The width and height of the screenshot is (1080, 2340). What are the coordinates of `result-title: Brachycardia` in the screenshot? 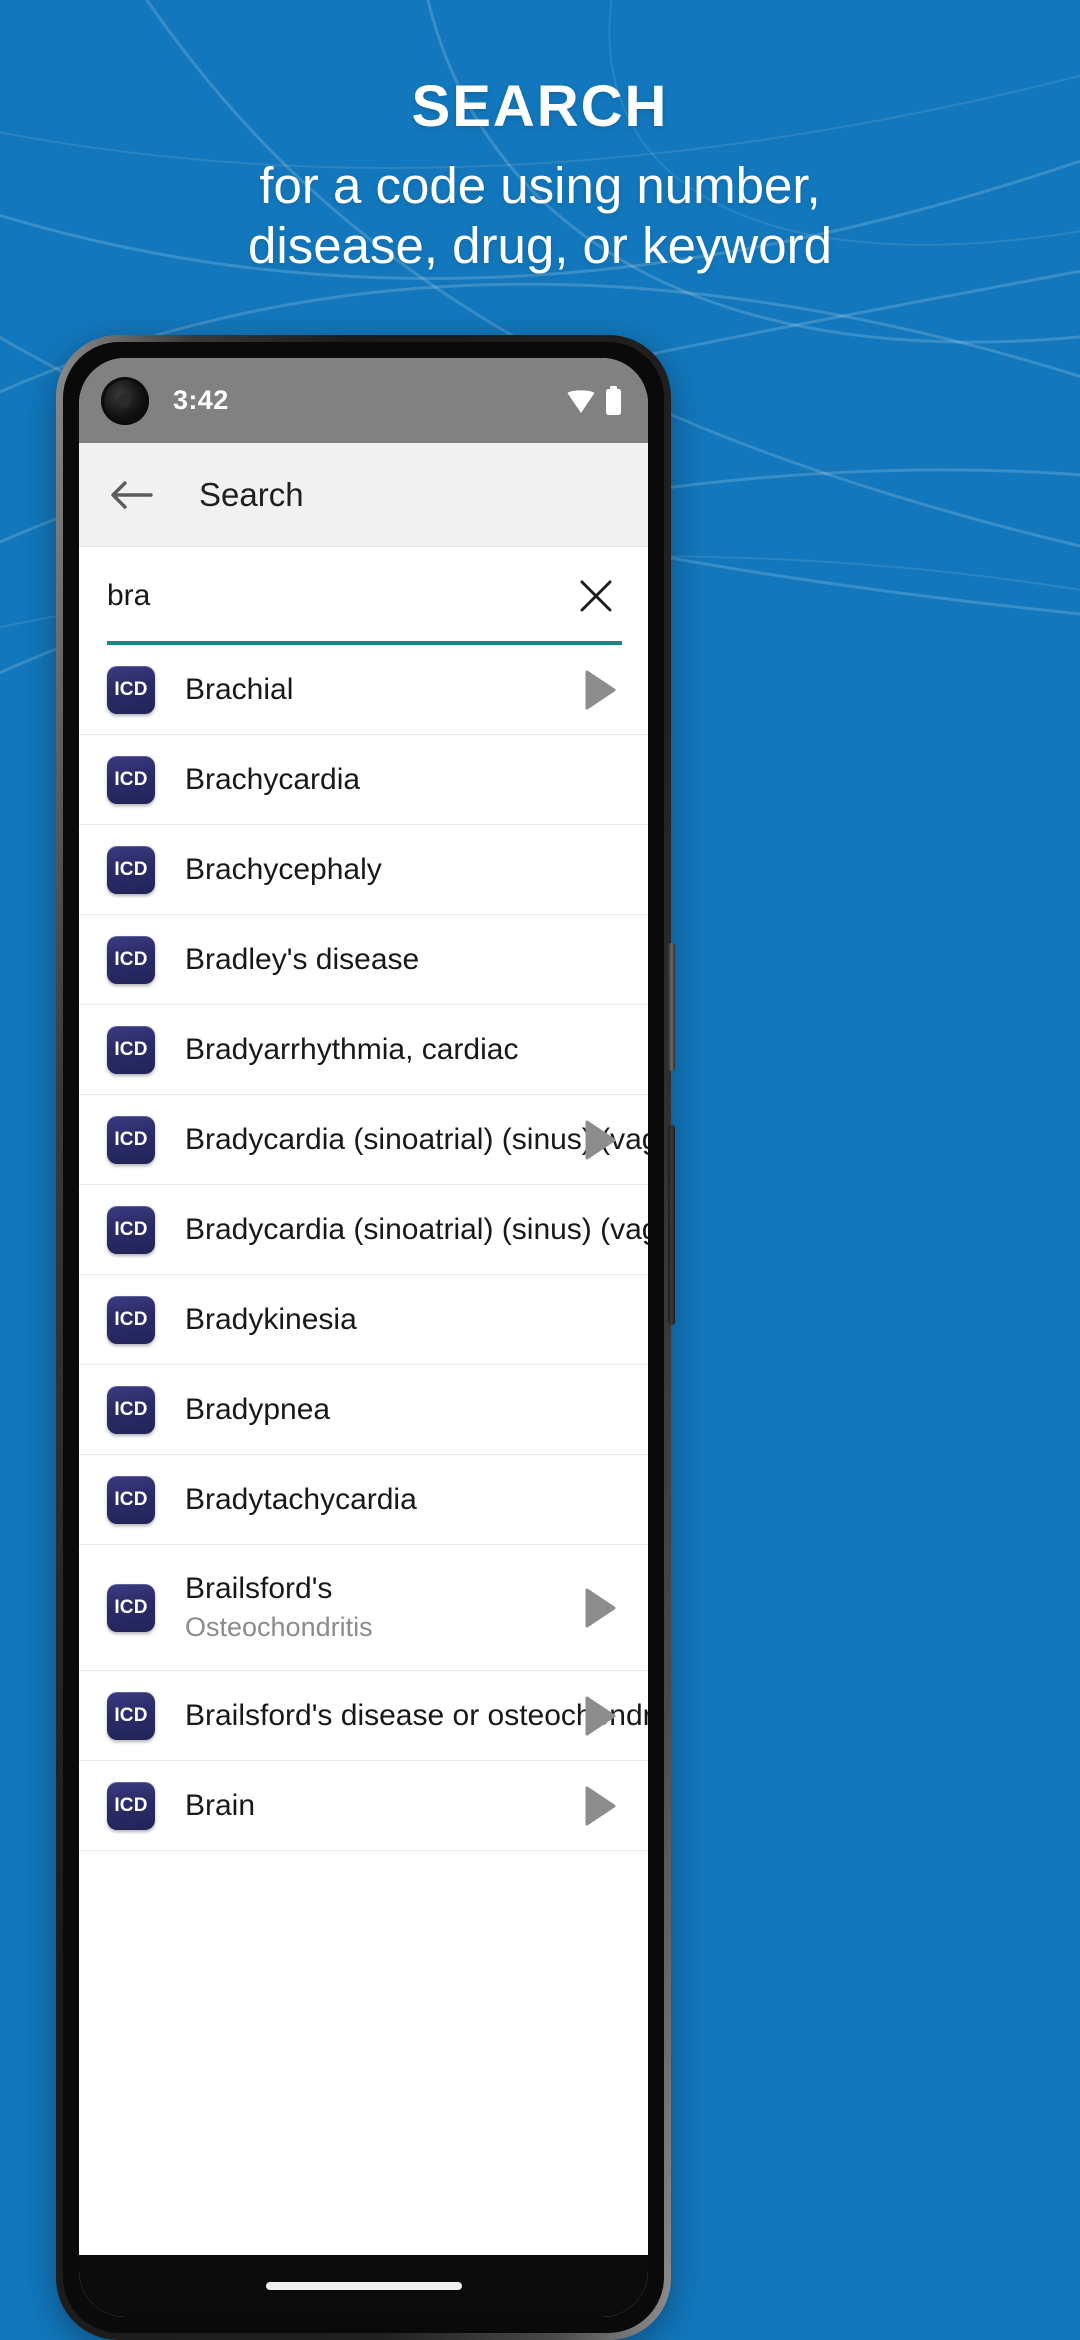 It's located at (273, 779).